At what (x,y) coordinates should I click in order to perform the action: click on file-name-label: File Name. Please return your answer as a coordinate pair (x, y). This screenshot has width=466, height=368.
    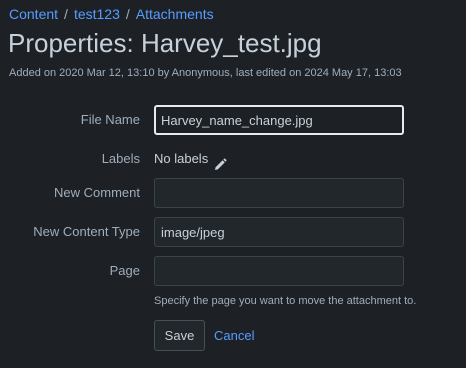
    Looking at the image, I should click on (110, 119).